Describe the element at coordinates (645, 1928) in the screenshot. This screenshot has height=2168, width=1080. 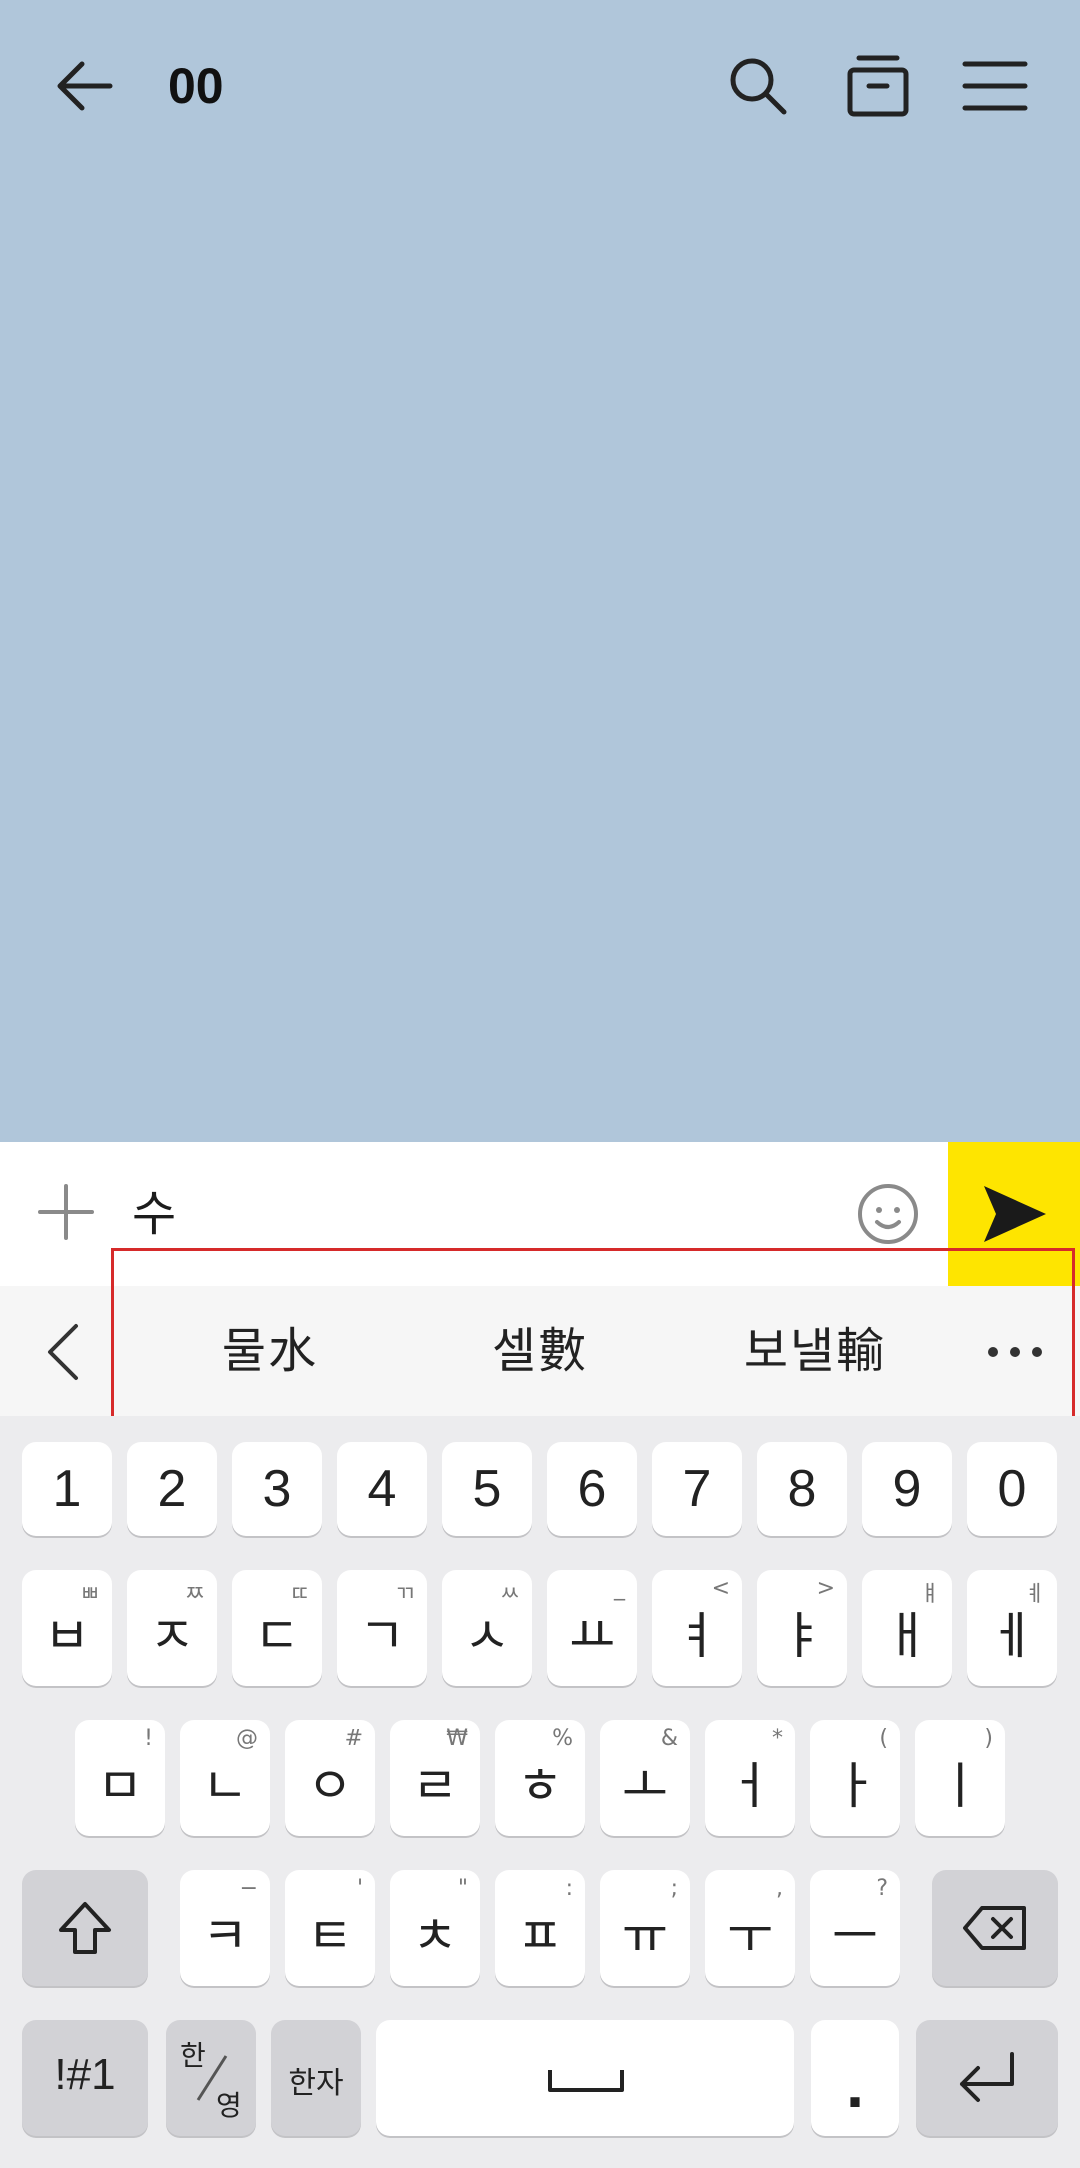
I see `key-yu: ; ㅠ` at that location.